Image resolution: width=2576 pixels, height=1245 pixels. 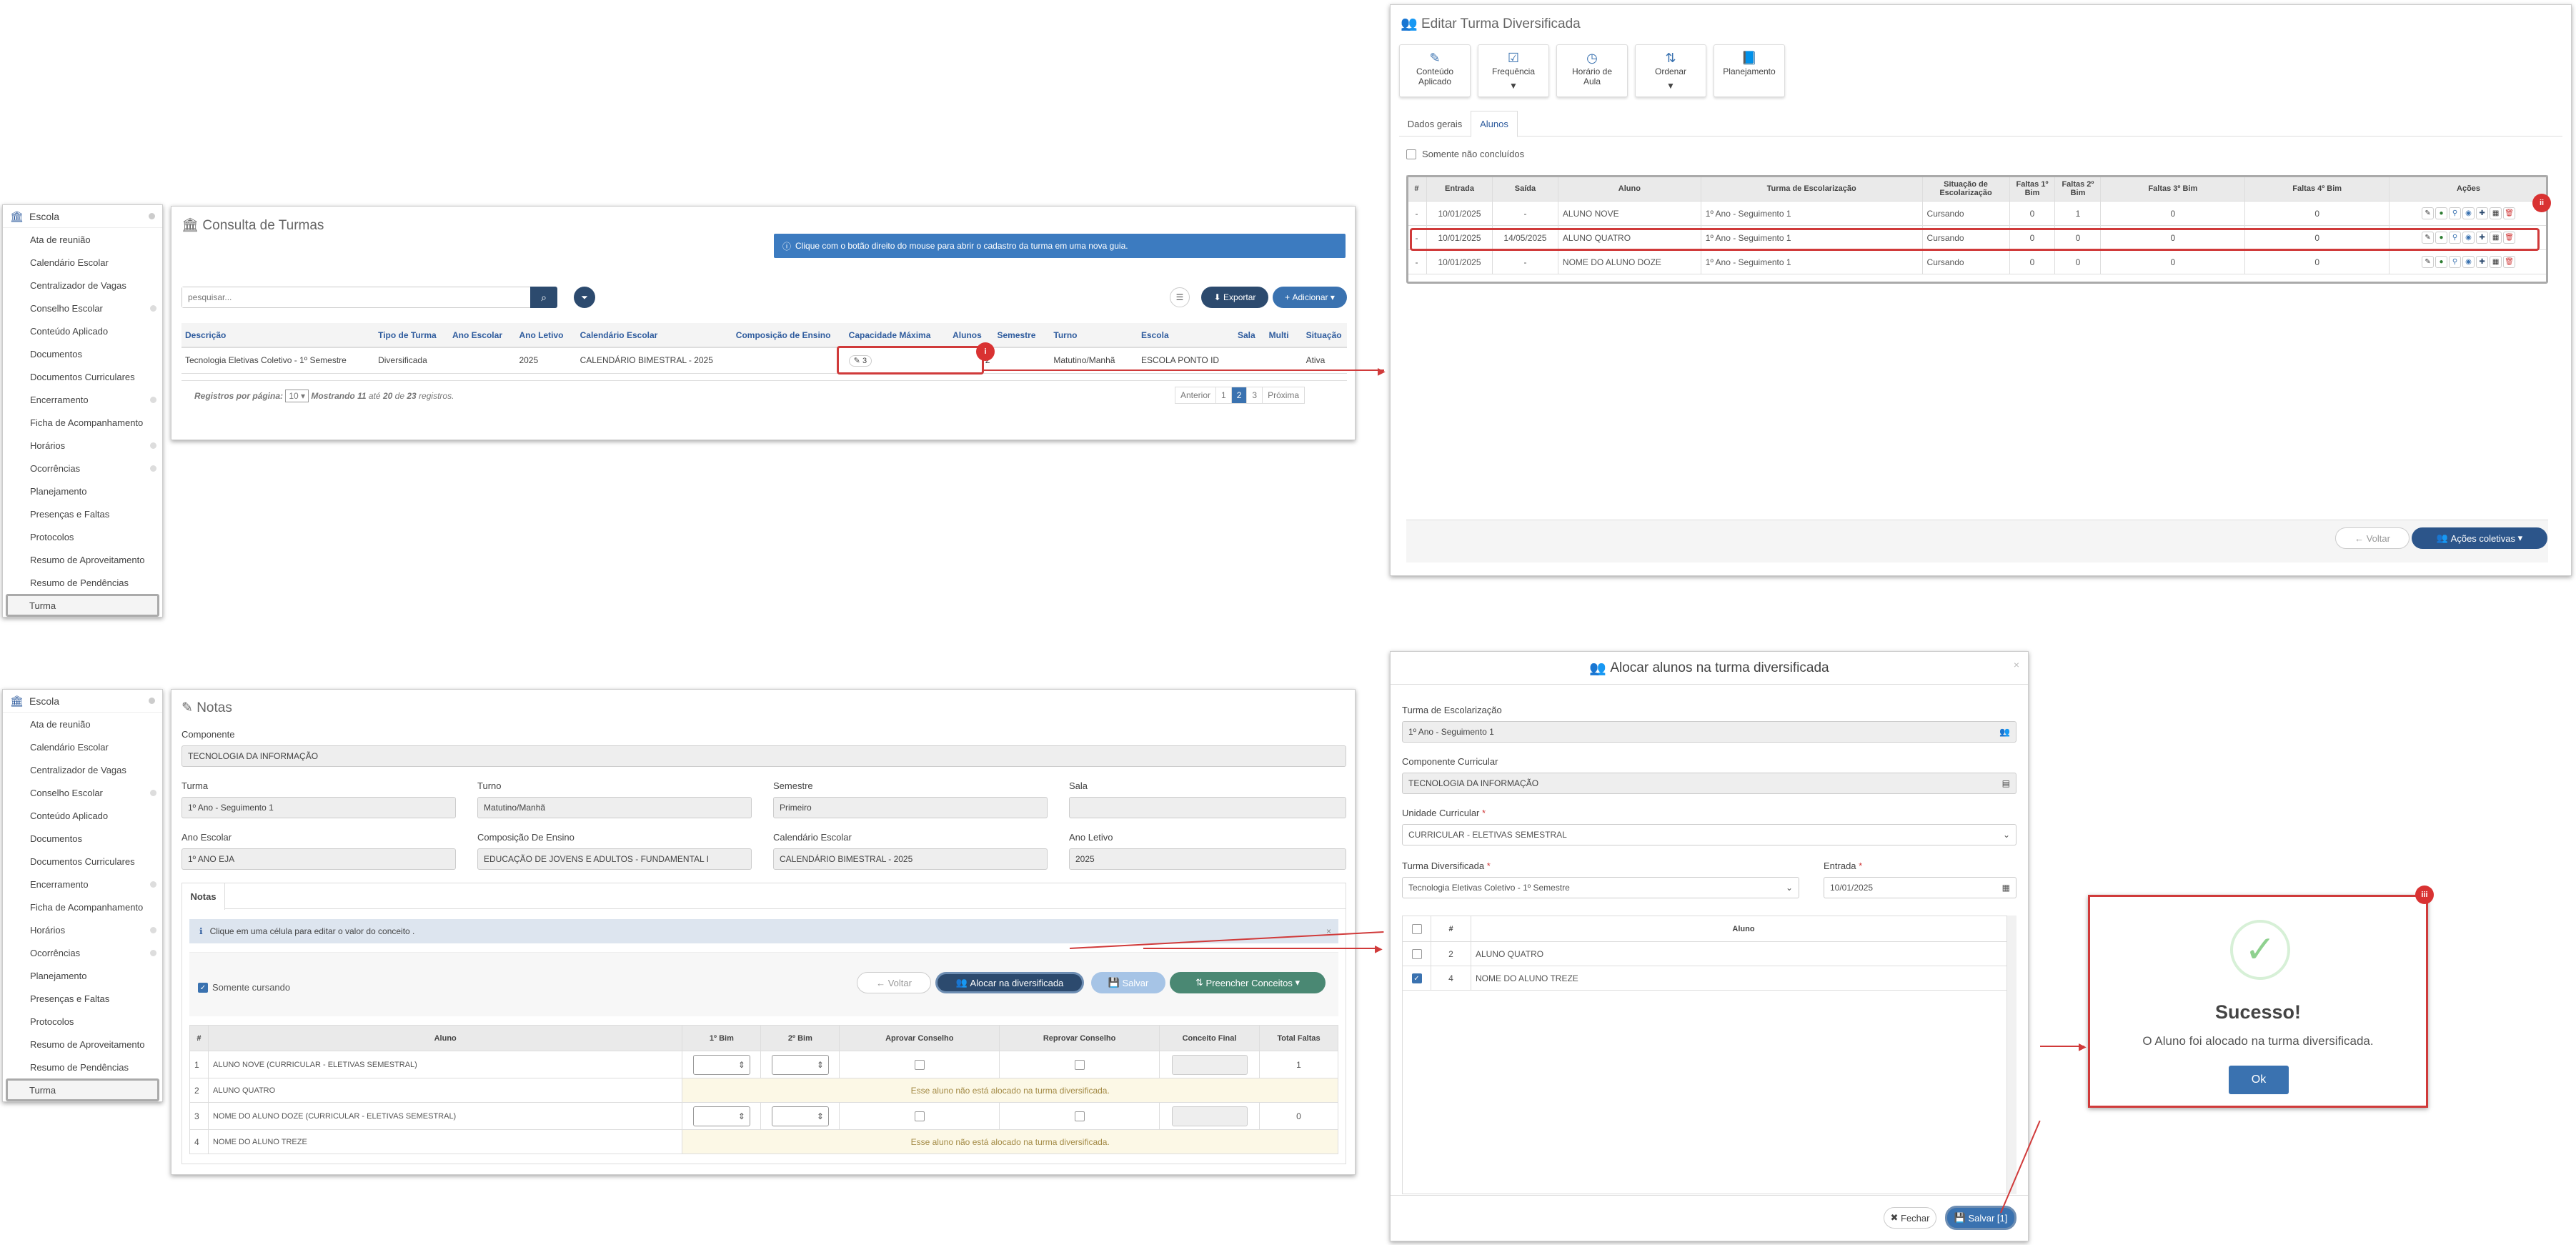 I want to click on page-link: Próxima, so click(x=1284, y=395).